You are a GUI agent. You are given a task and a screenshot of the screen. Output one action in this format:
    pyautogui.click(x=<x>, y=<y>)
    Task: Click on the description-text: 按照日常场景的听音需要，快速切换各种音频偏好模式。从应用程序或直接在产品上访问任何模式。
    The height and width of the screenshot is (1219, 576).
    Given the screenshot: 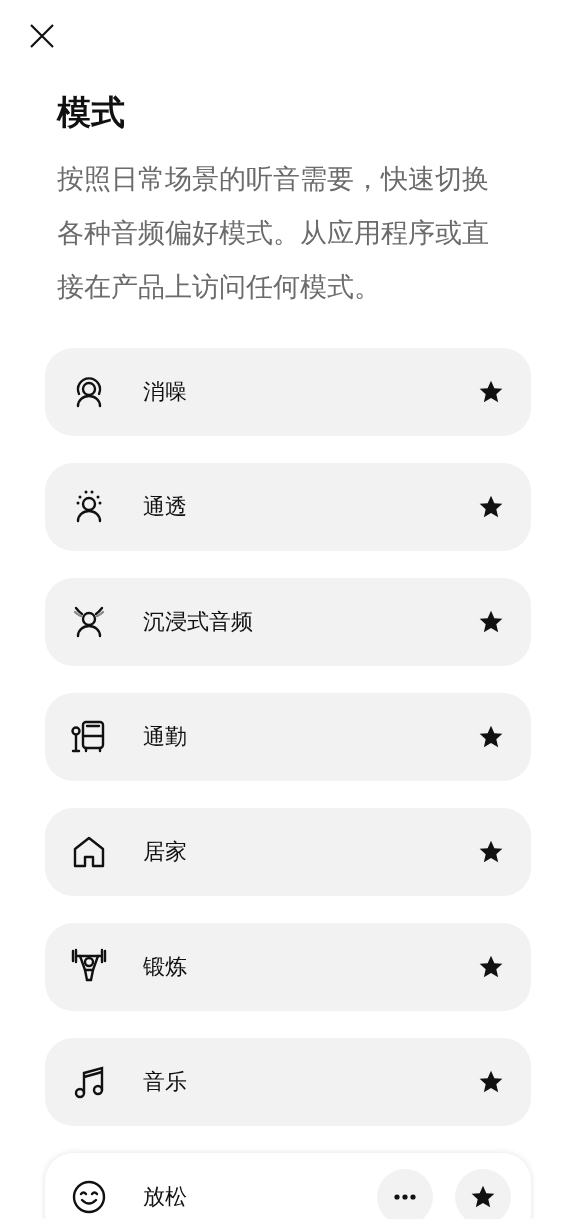 What is the action you would take?
    pyautogui.click(x=273, y=233)
    